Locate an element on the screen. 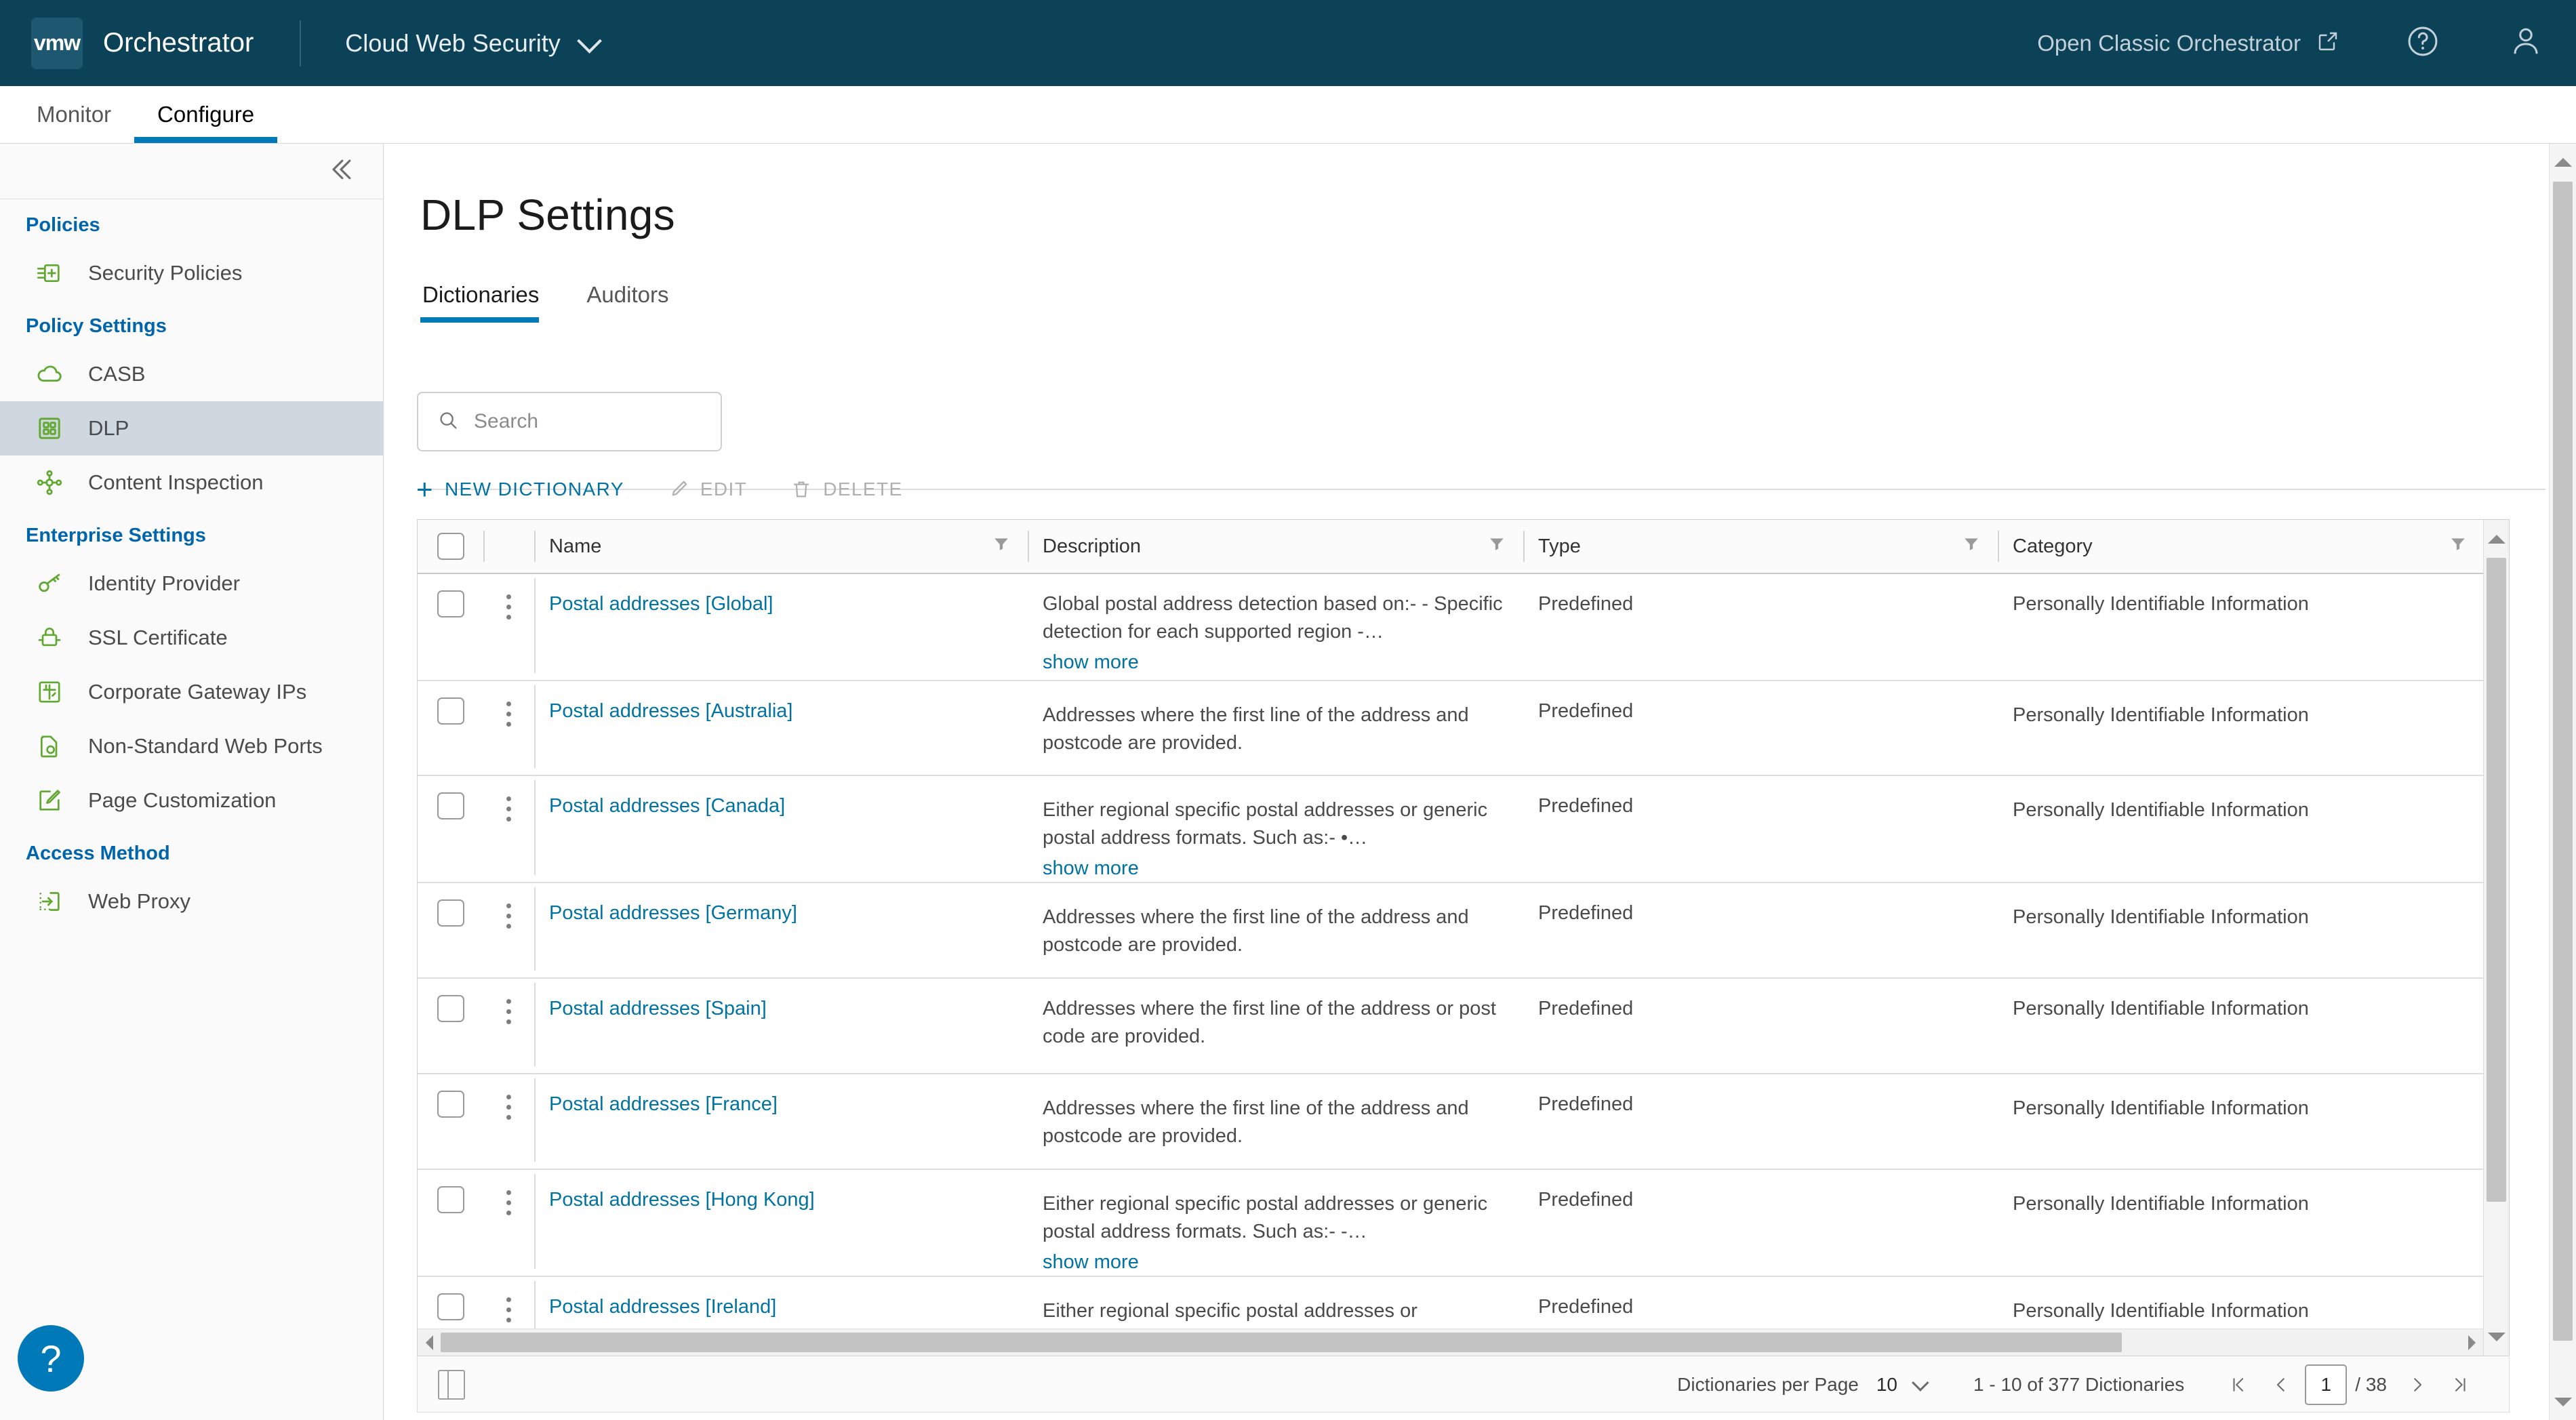  page-scroll-up-icon is located at coordinates (2563, 162).